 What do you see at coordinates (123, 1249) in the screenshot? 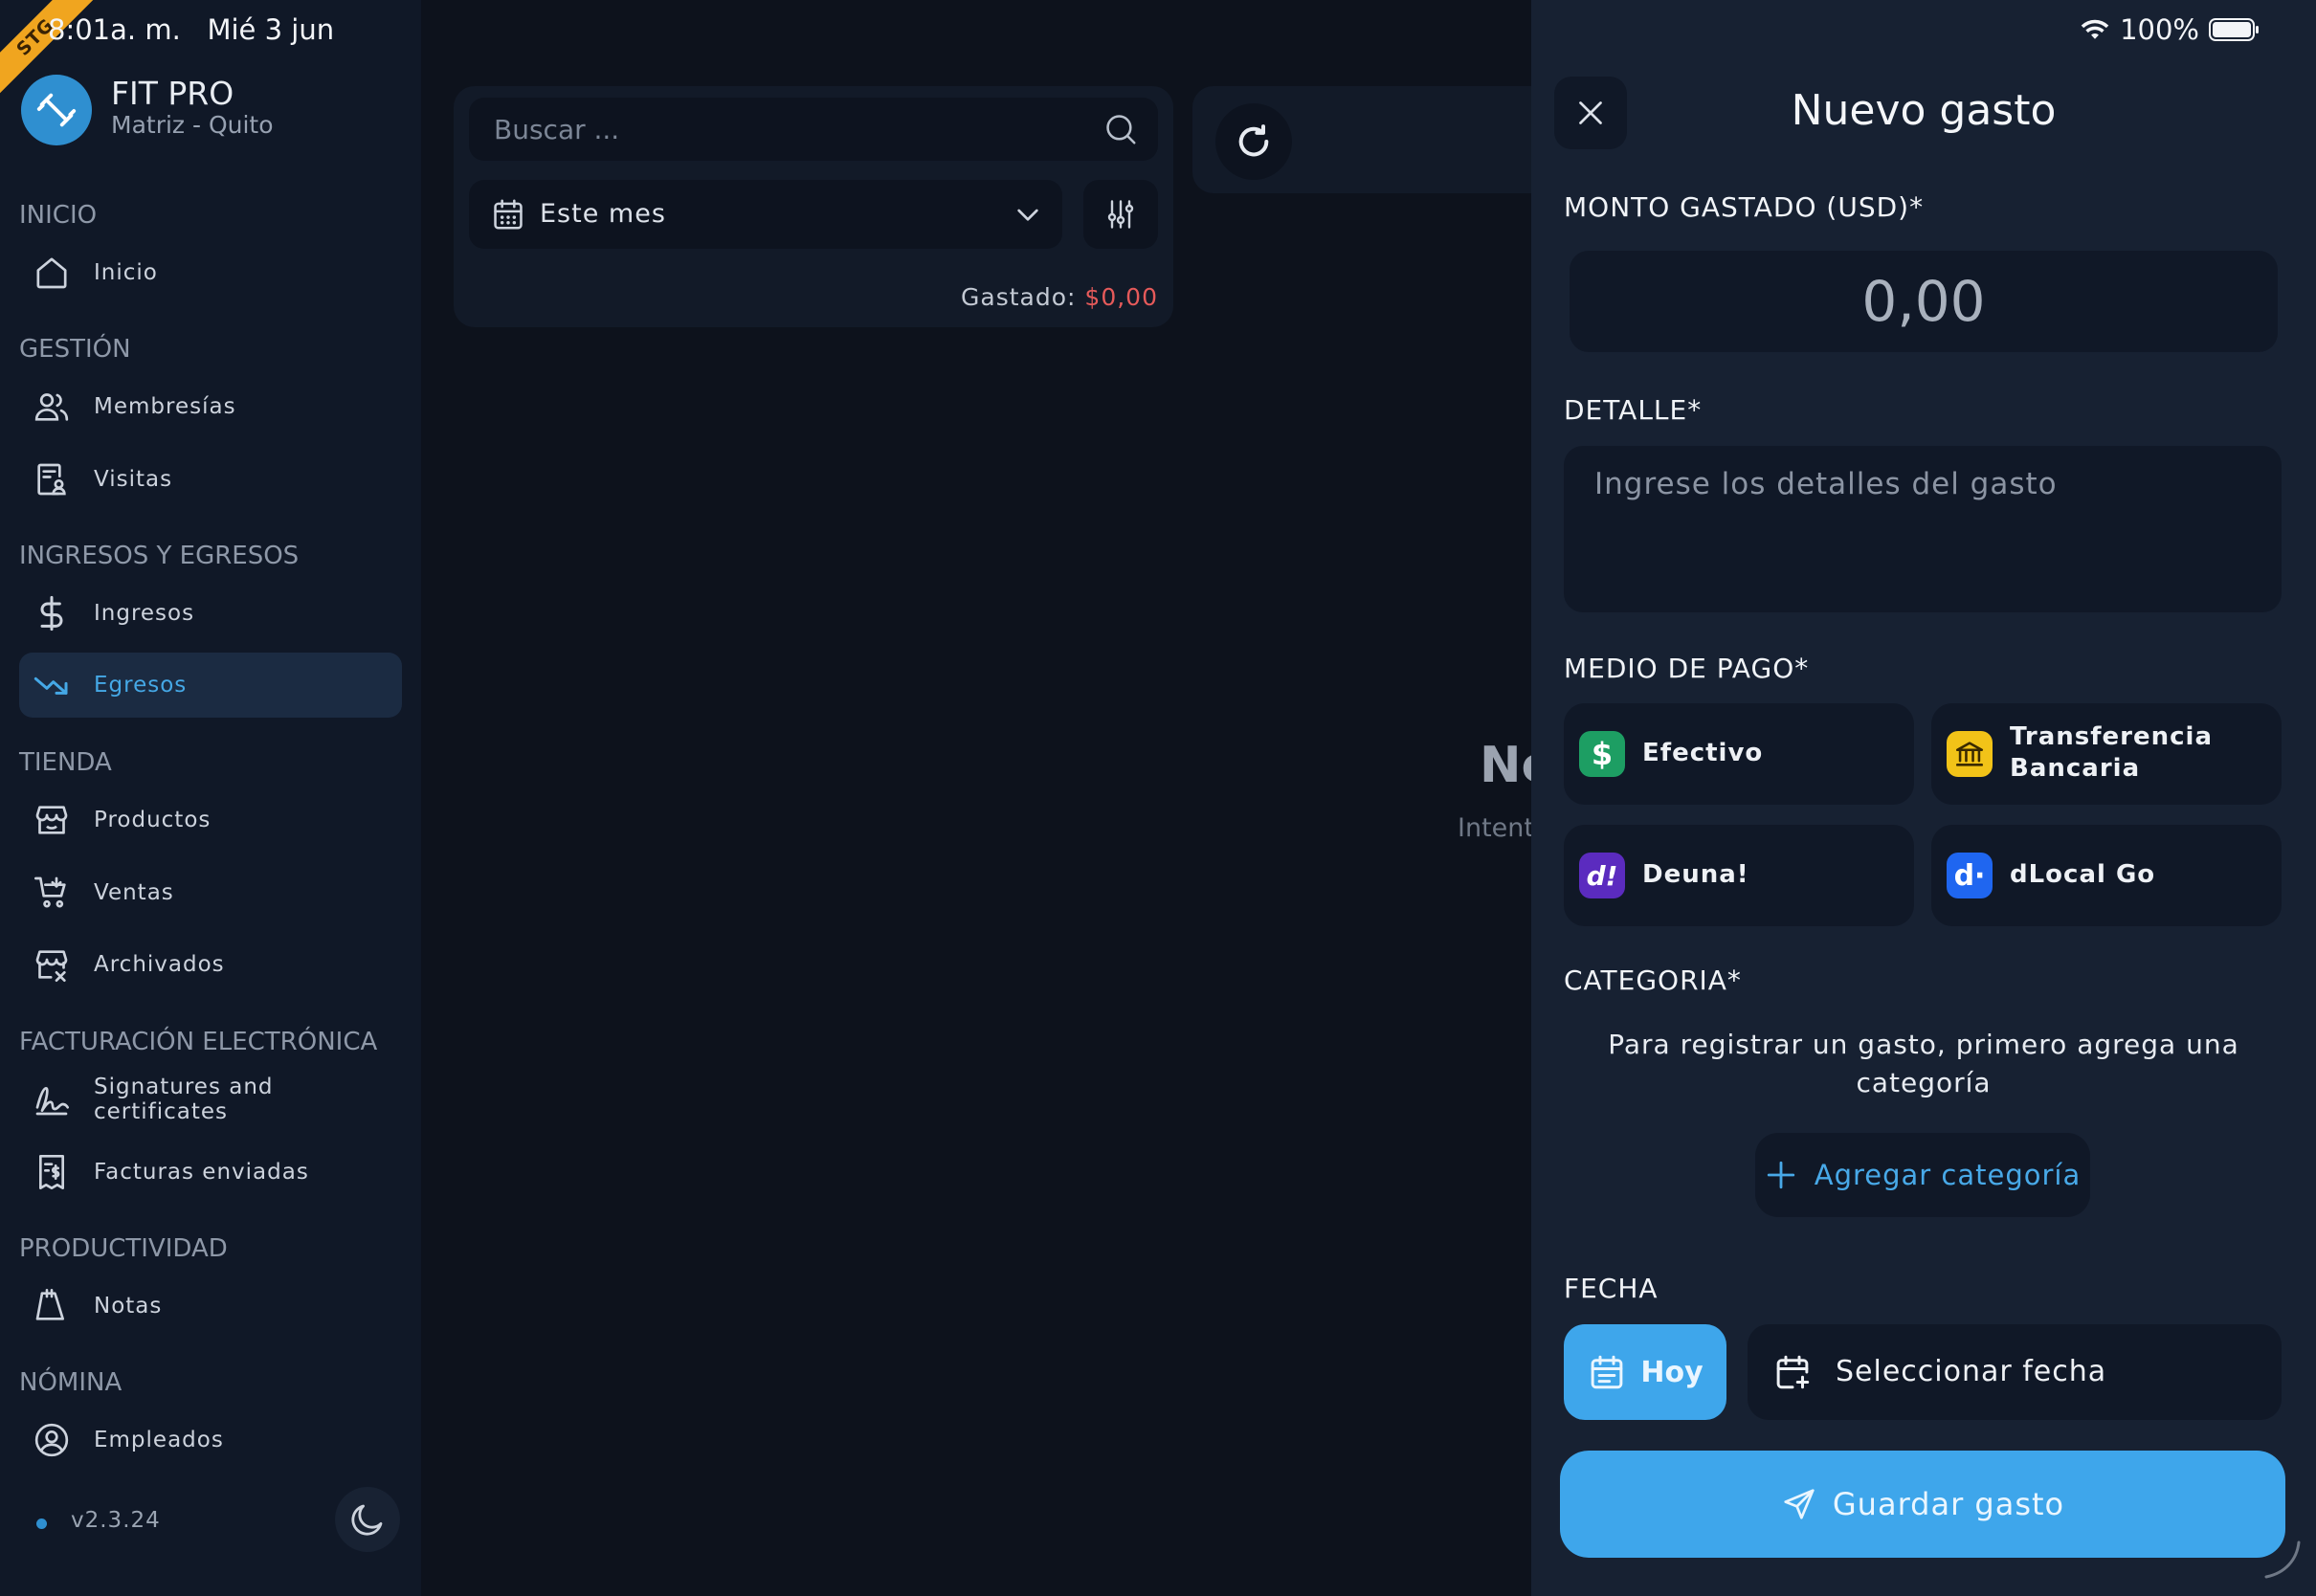
I see `section-title-productividad: PRODUCTIVIDAD` at bounding box center [123, 1249].